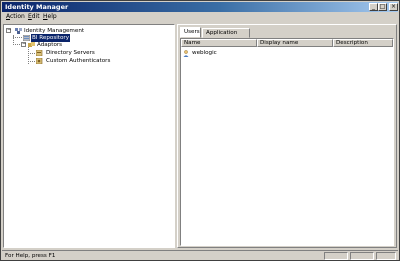  Describe the element at coordinates (30, 256) in the screenshot. I see `status-text: For Help, press F1` at that location.